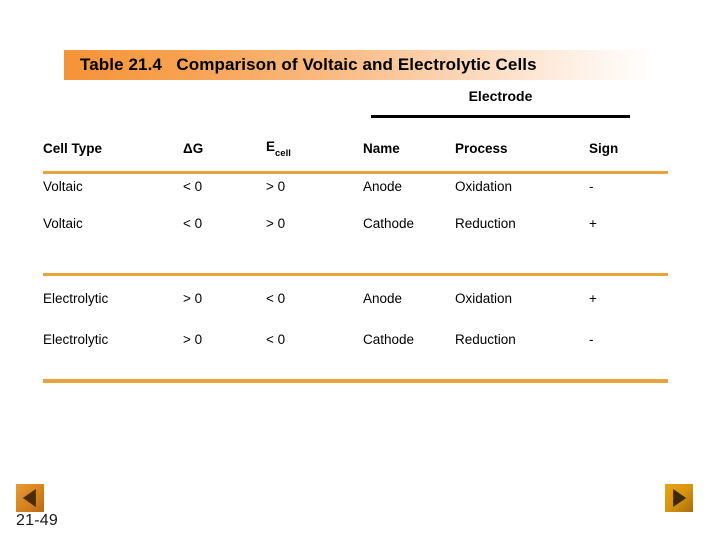 Image resolution: width=720 pixels, height=540 pixels. I want to click on table-header-row: Cell Type ΔG Ecell Name Process Sign, so click(355, 149).